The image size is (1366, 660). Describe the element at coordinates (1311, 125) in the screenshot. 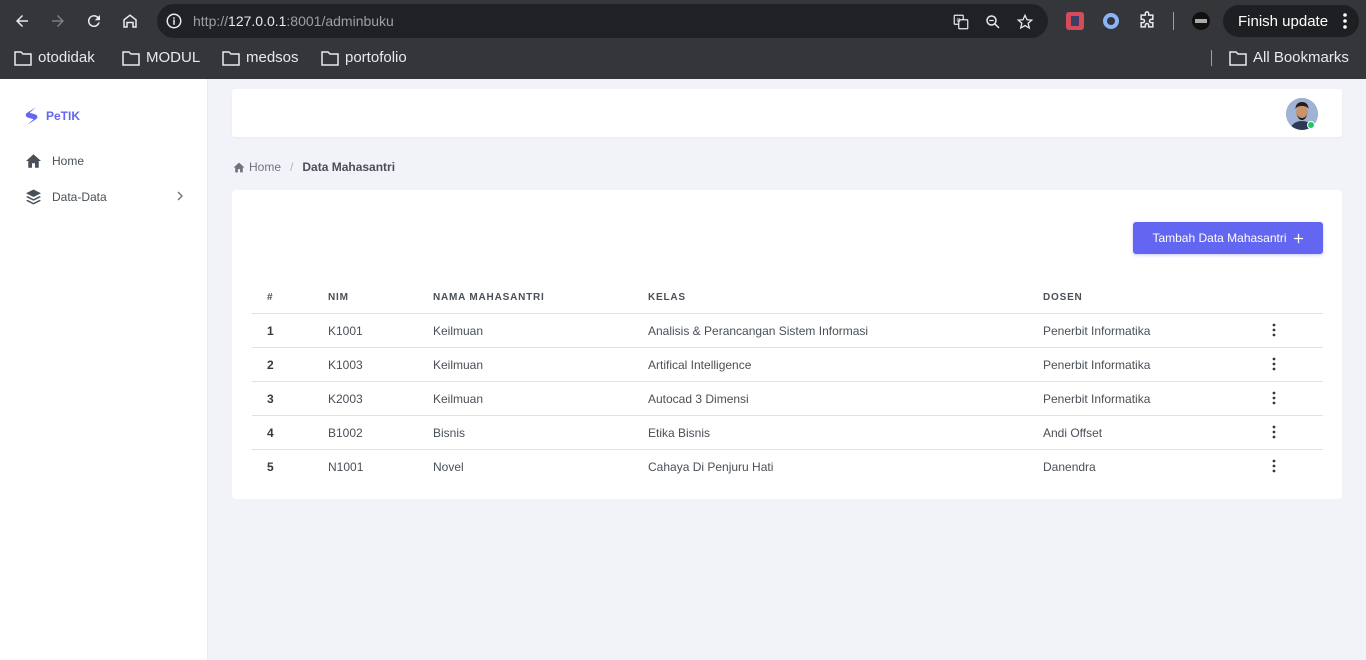

I see `online-status-dot` at that location.